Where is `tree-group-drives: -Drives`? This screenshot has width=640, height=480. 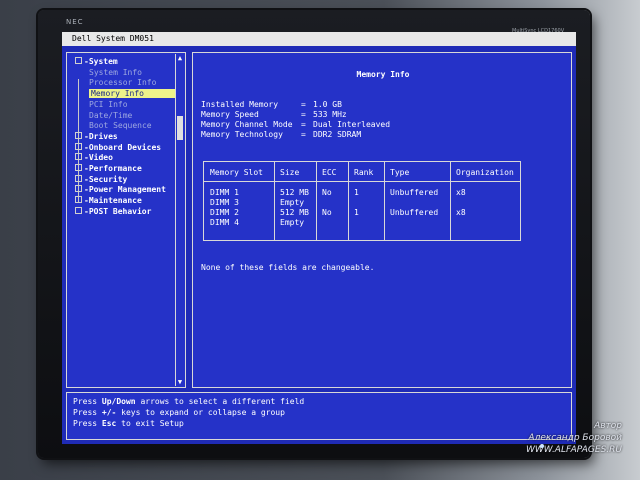 tree-group-drives: -Drives is located at coordinates (96, 136).